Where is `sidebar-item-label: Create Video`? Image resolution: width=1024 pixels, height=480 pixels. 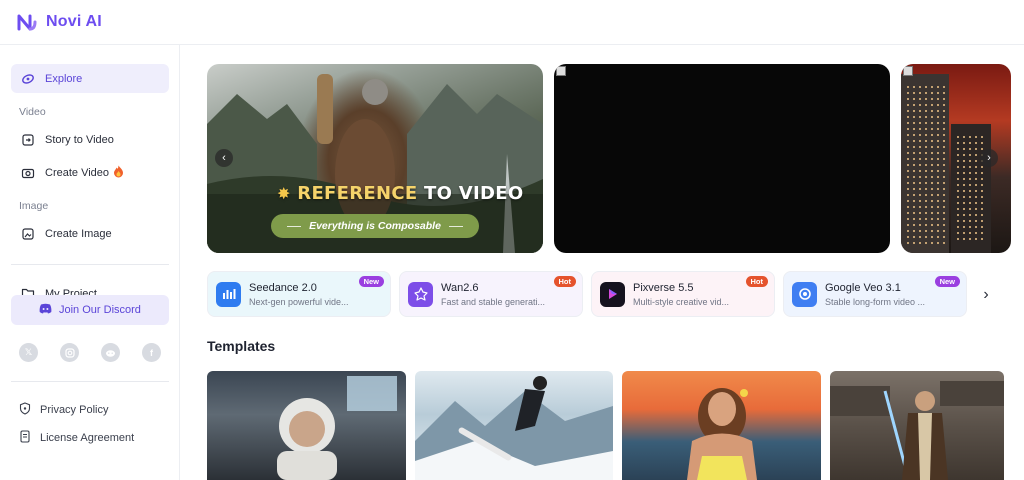
sidebar-item-label: Create Video is located at coordinates (77, 172).